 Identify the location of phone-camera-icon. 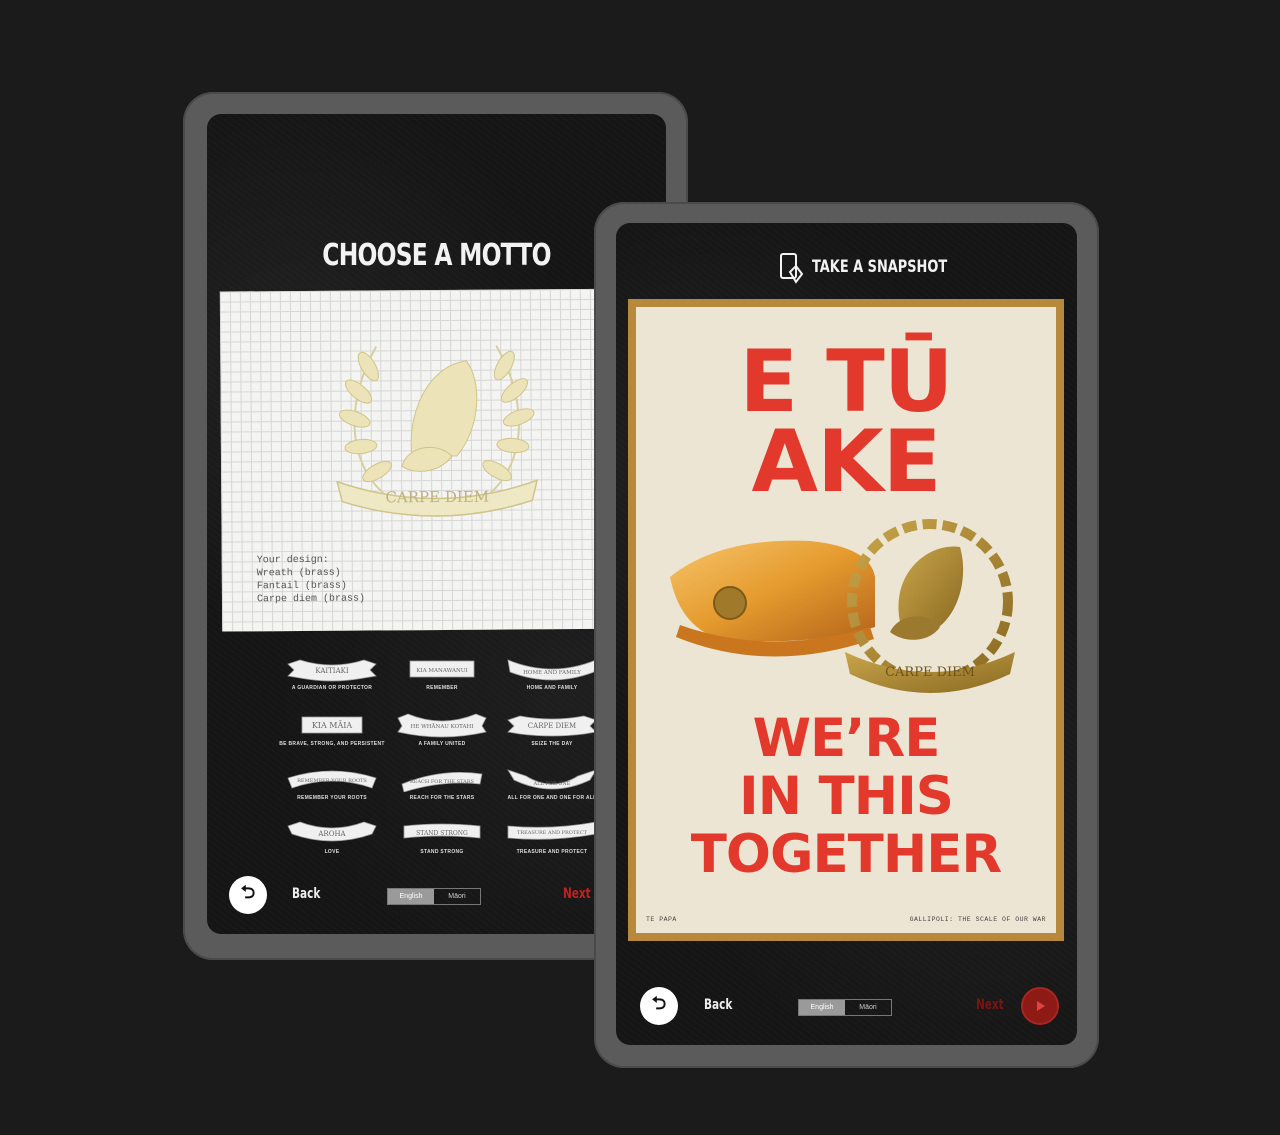
(792, 268).